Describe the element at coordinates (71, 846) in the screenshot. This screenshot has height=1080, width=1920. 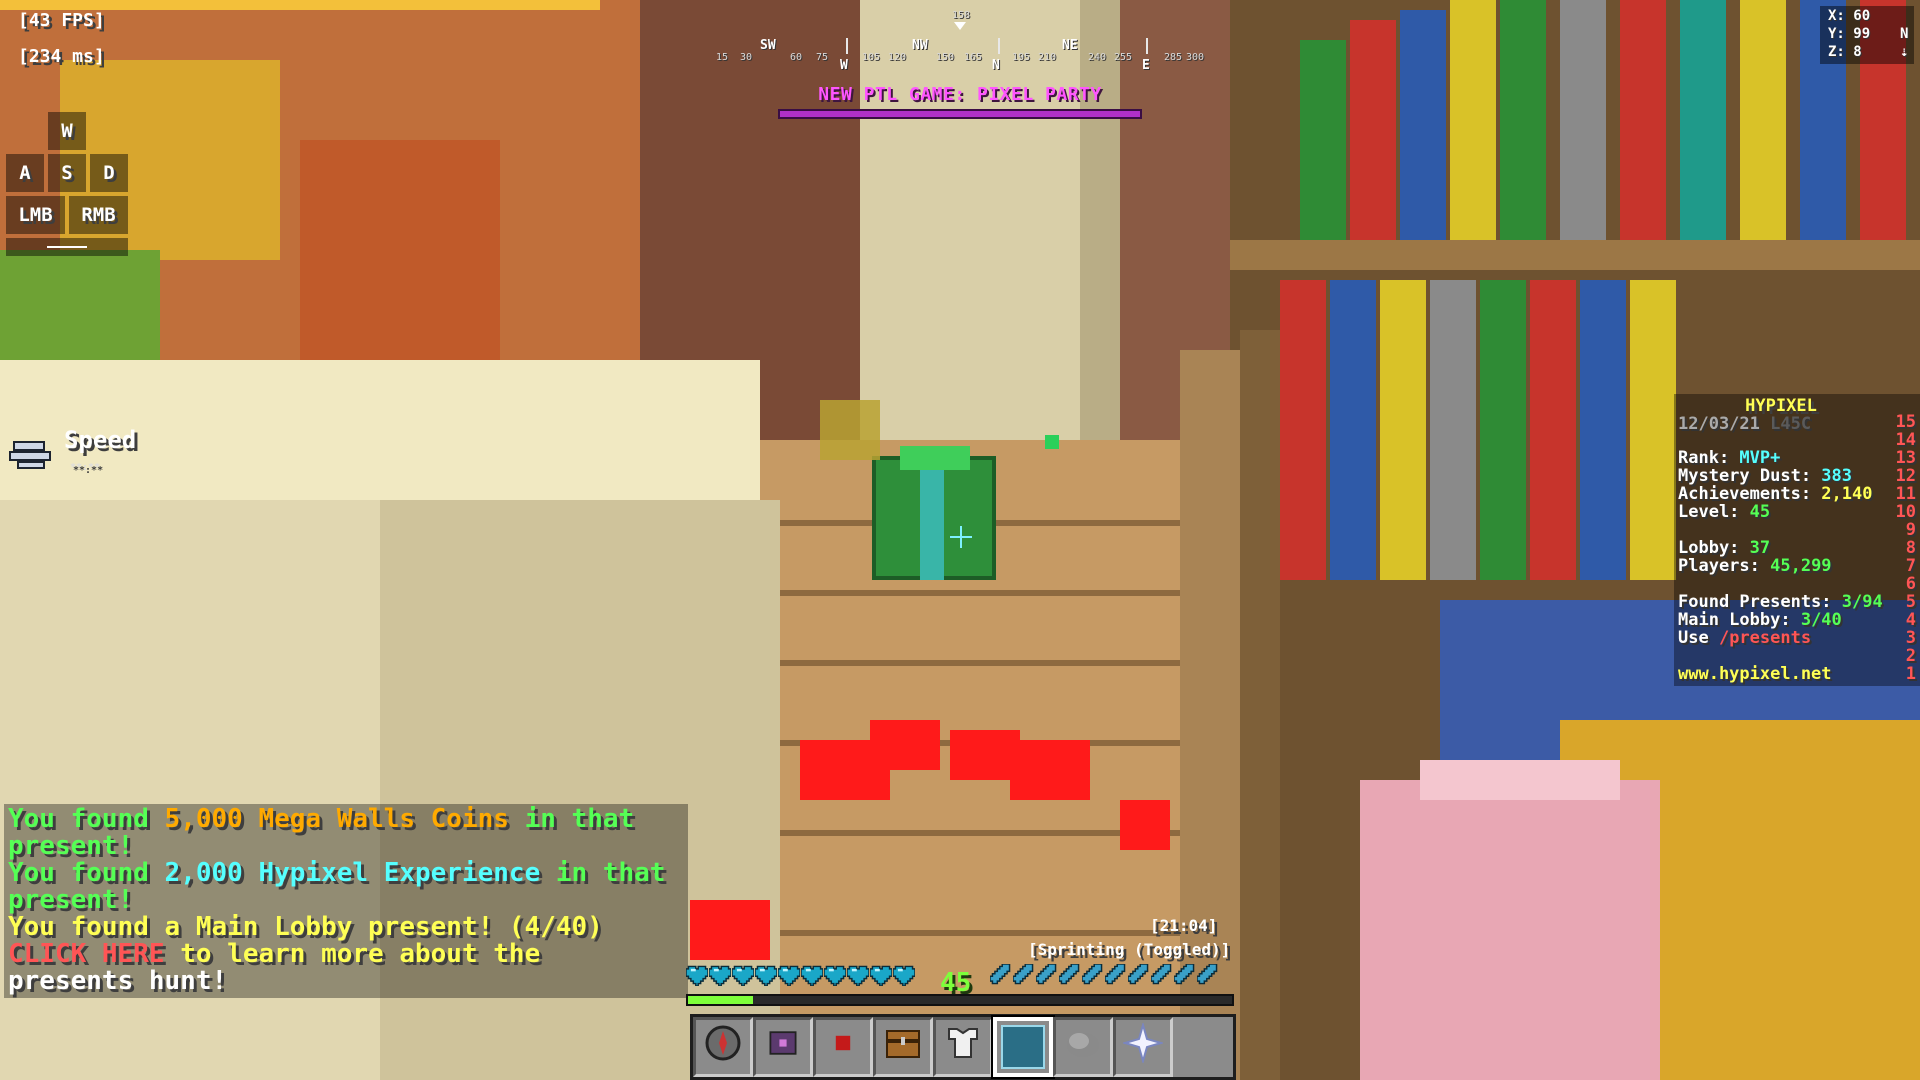
I see `chat-line-continuation: present!` at that location.